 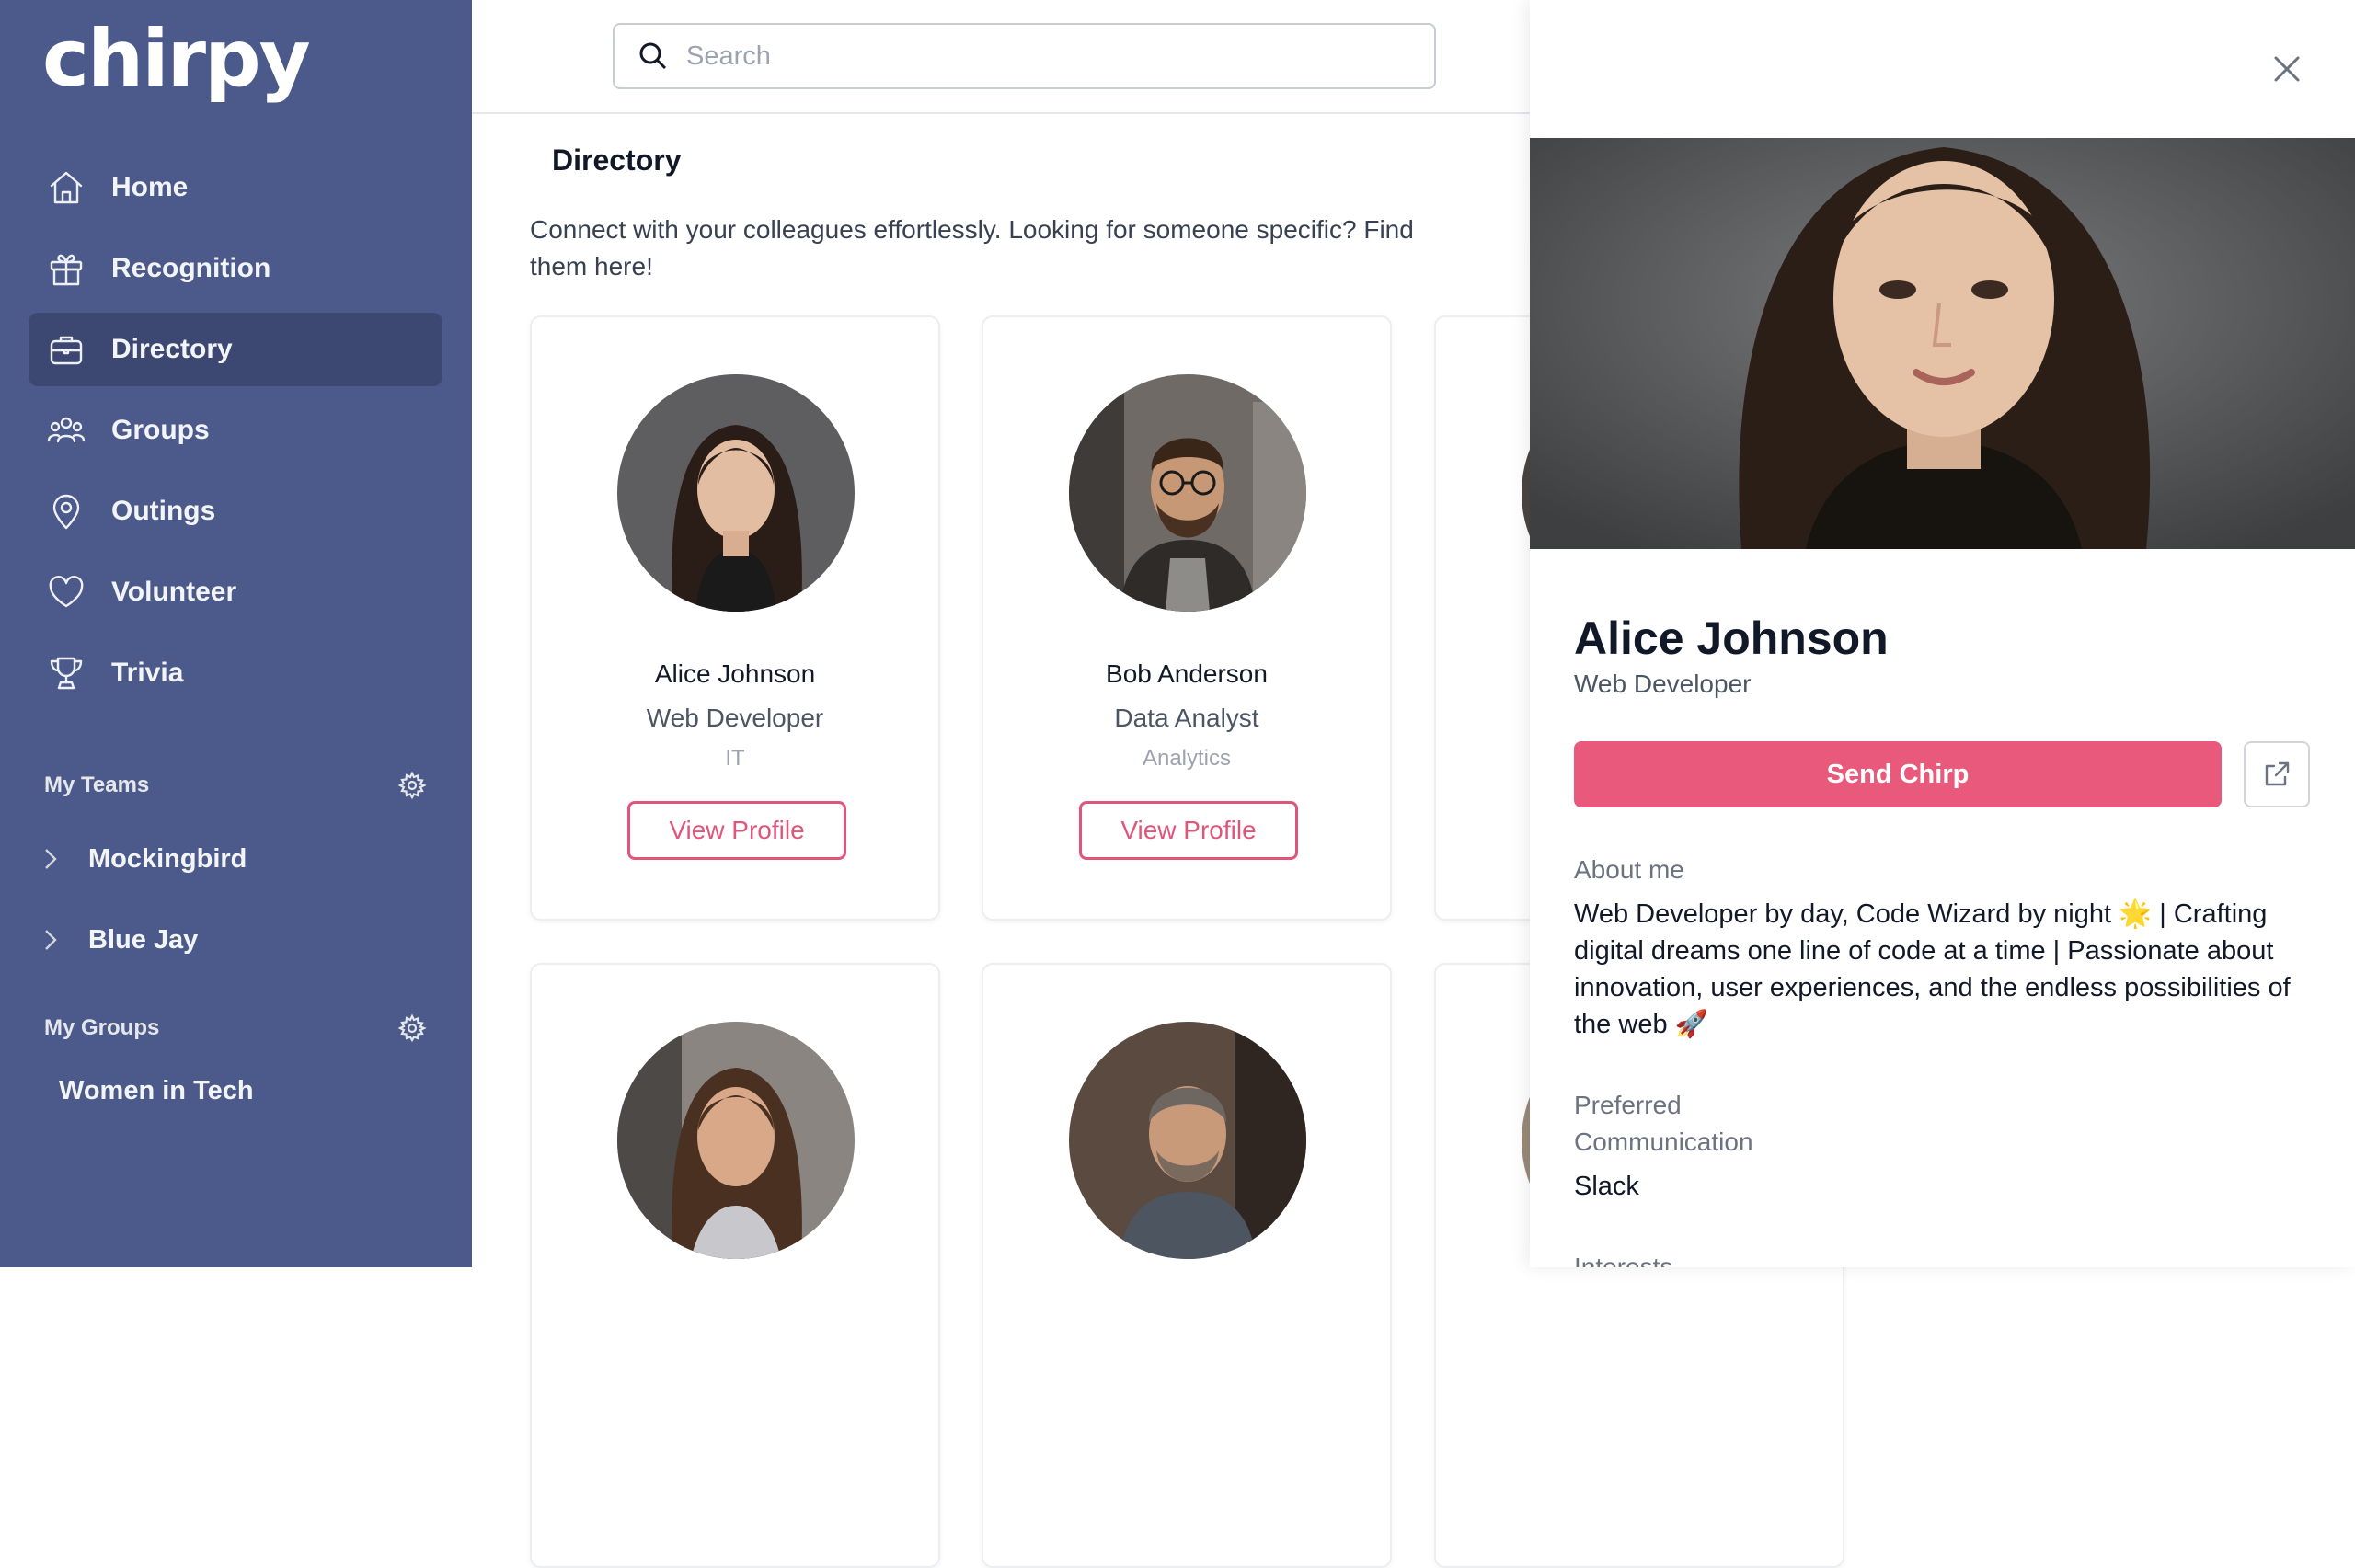 I want to click on groups-settings-icon, so click(x=412, y=1028).